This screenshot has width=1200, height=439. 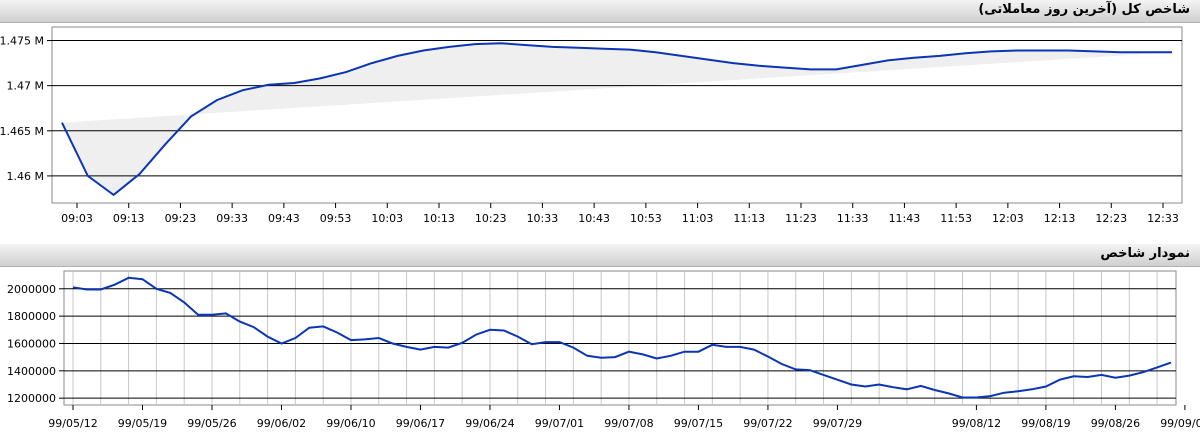 What do you see at coordinates (420, 423) in the screenshot?
I see `x-tick-label: 99/06/17` at bounding box center [420, 423].